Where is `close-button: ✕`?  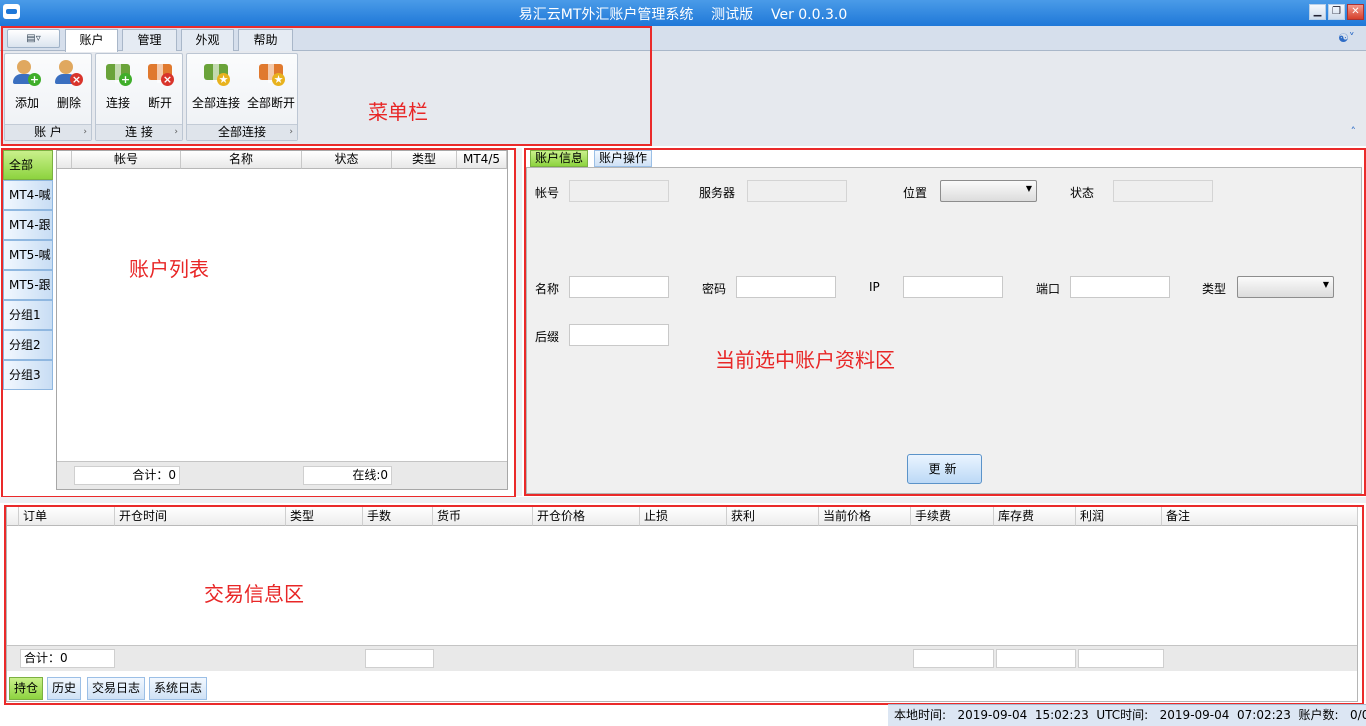 close-button: ✕ is located at coordinates (1355, 12).